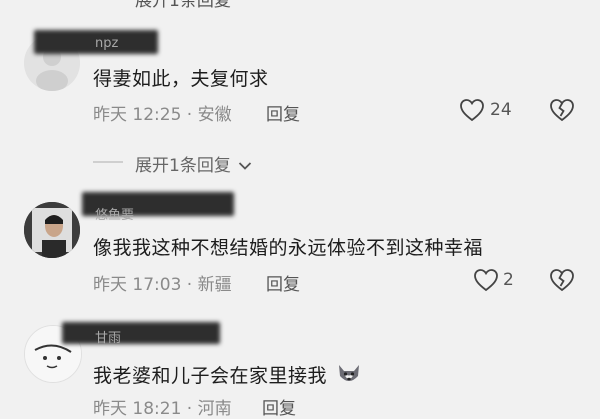 This screenshot has height=419, width=600. I want to click on like-count: 2, so click(508, 280).